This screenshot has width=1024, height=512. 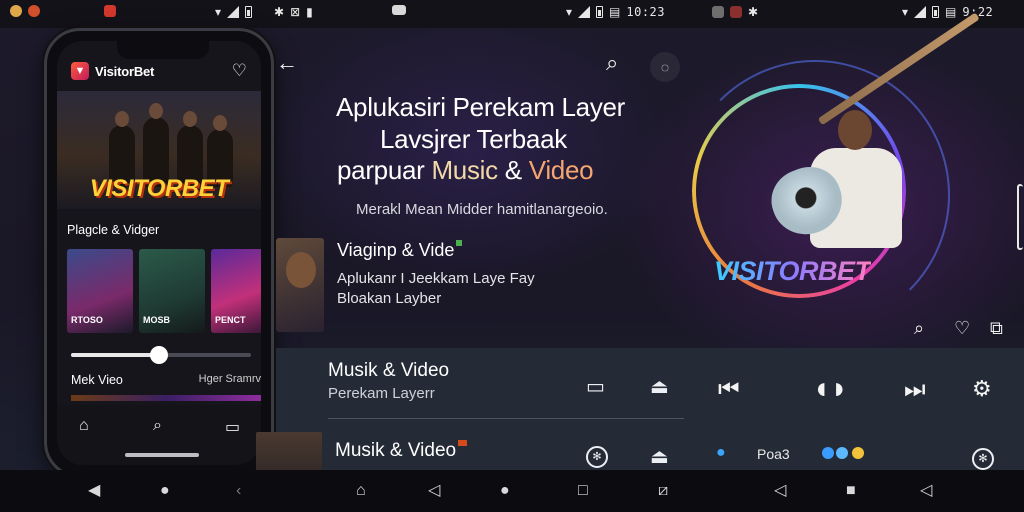 I want to click on headline-line3: parpuar Music & Video, so click(x=465, y=170).